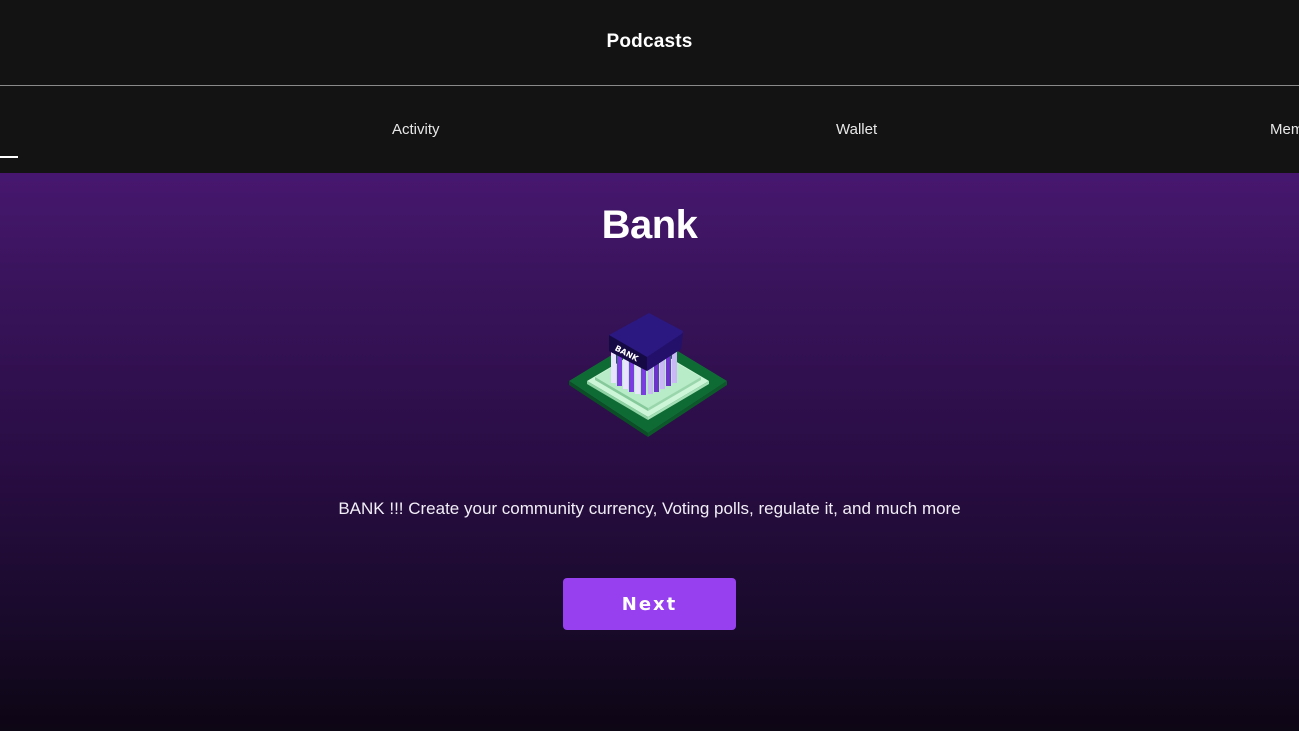 This screenshot has height=731, width=1299. I want to click on page-title: Podcasts, so click(649, 41).